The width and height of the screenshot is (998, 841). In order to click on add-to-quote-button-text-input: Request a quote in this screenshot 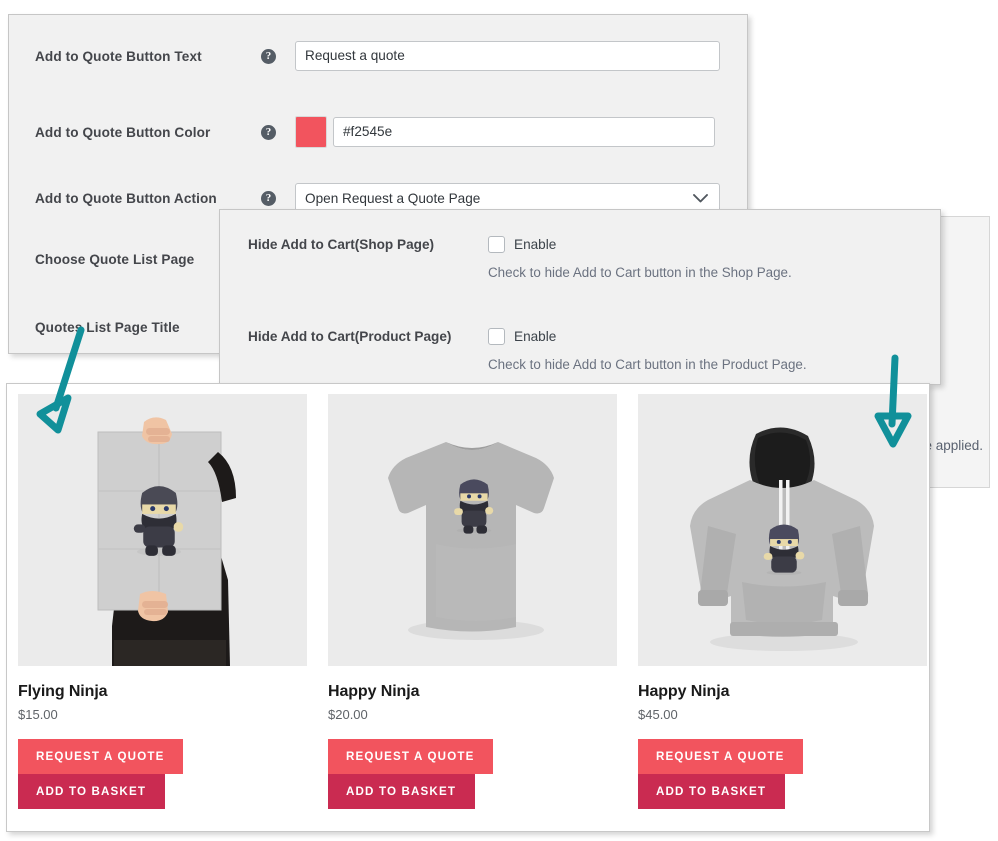, I will do `click(507, 56)`.